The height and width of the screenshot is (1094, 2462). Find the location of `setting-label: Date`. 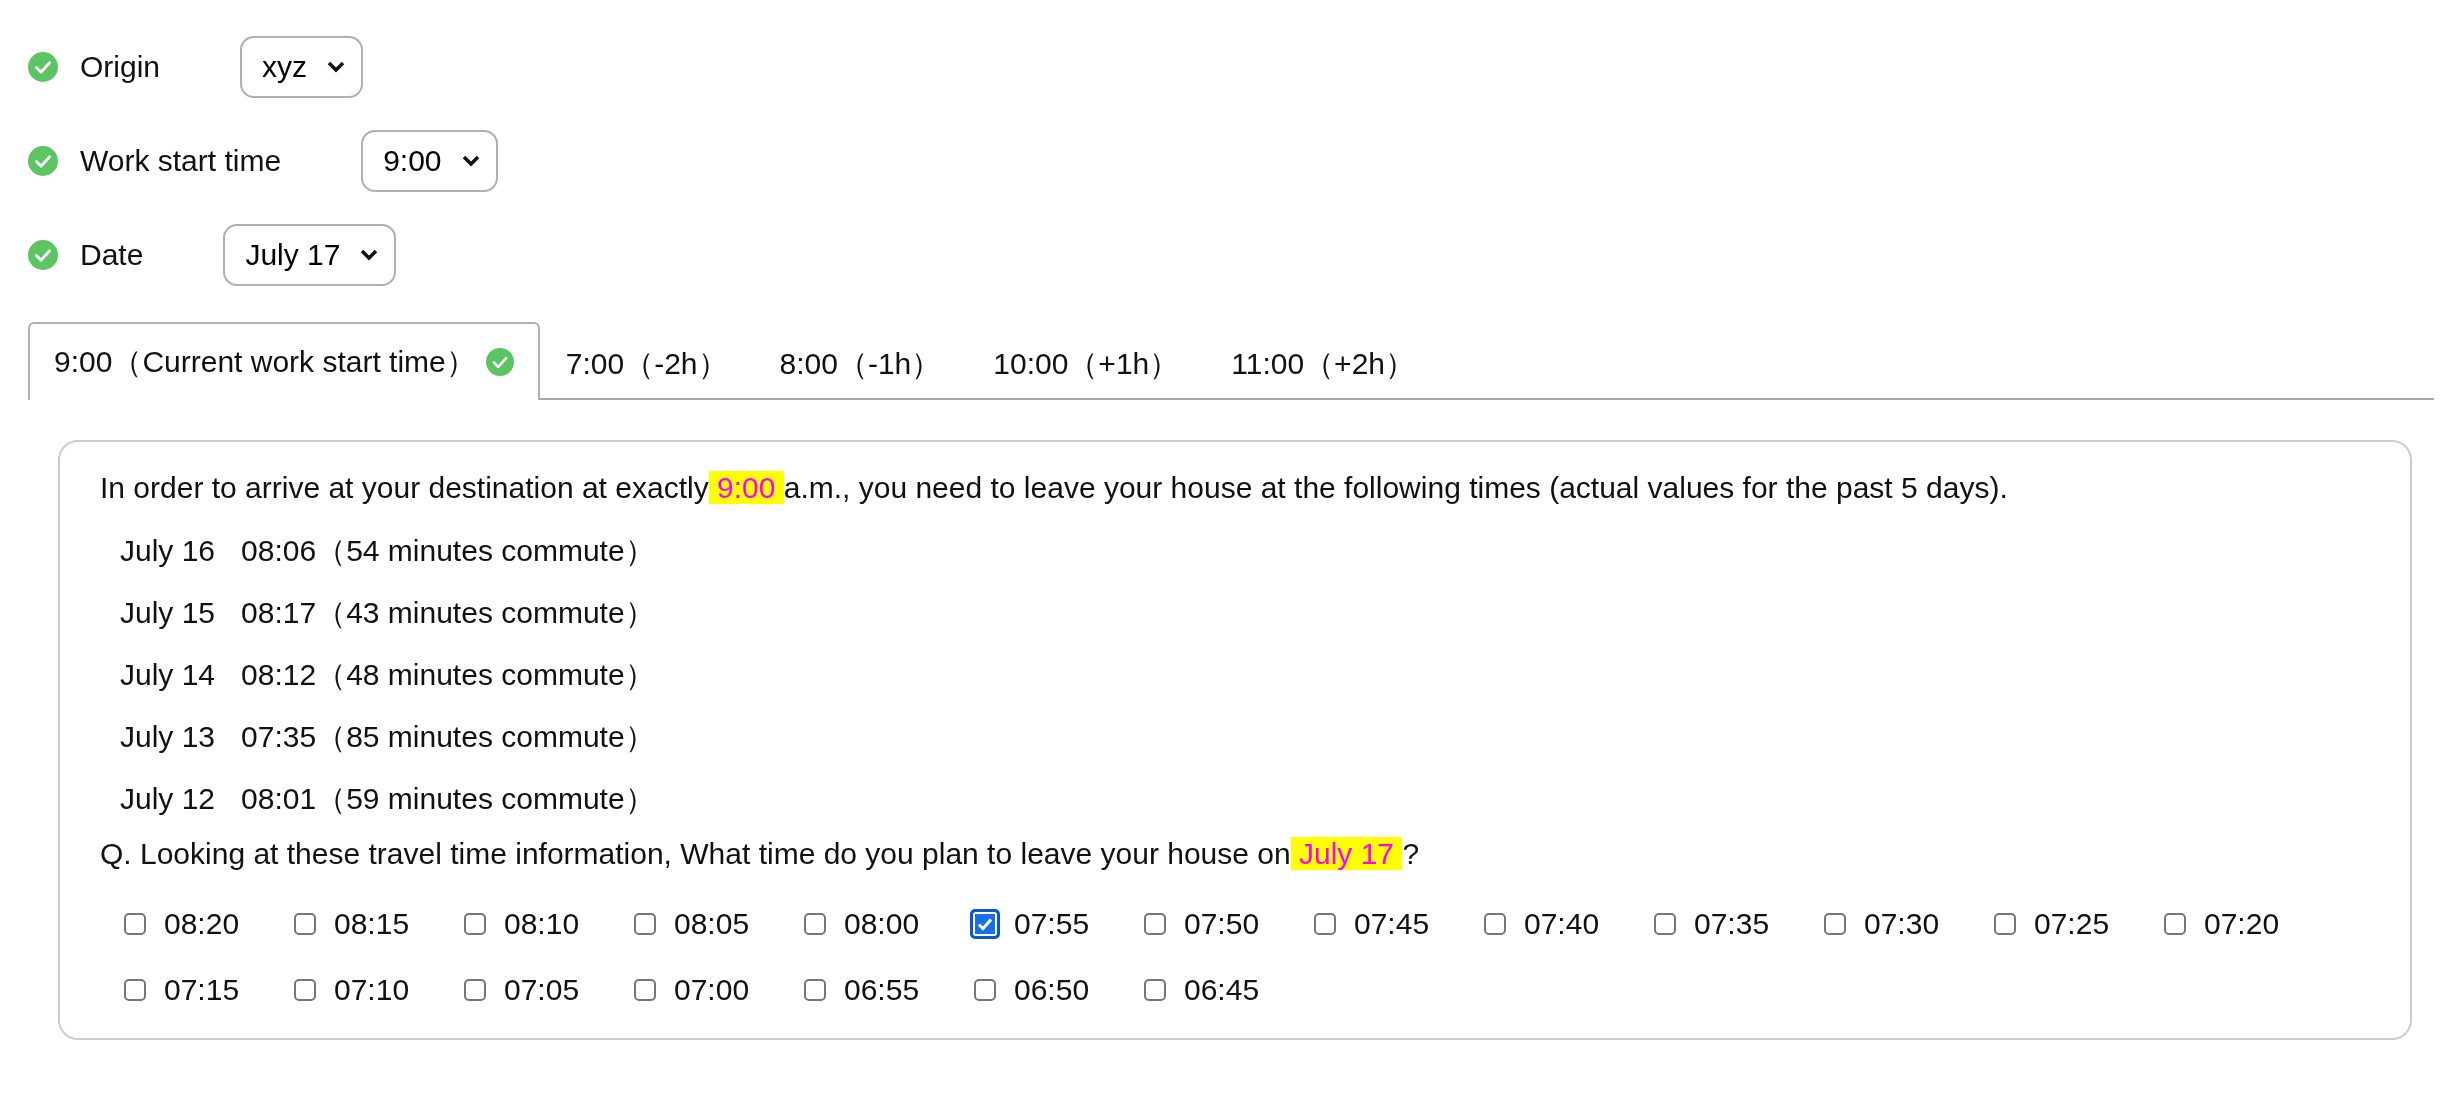

setting-label: Date is located at coordinates (112, 255).